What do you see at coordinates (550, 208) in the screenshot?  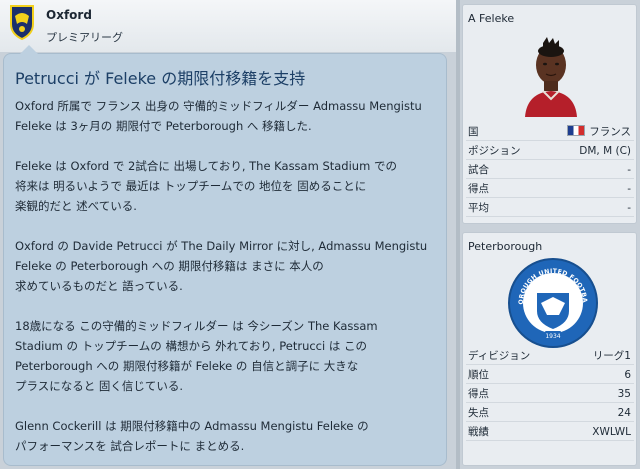 I see `player-stat-rating: 平均 -` at bounding box center [550, 208].